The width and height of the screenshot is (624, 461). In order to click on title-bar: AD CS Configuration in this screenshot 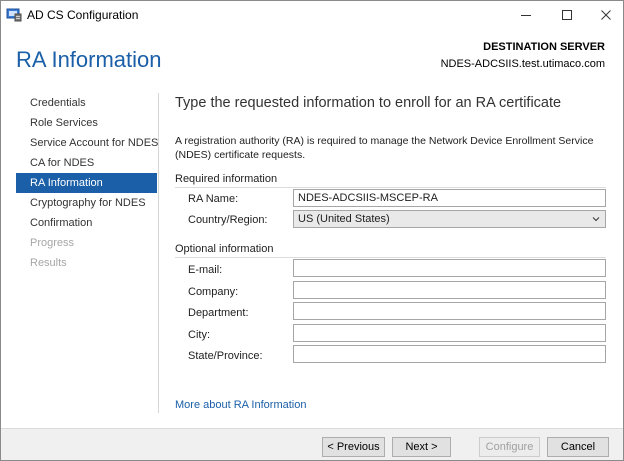, I will do `click(312, 15)`.